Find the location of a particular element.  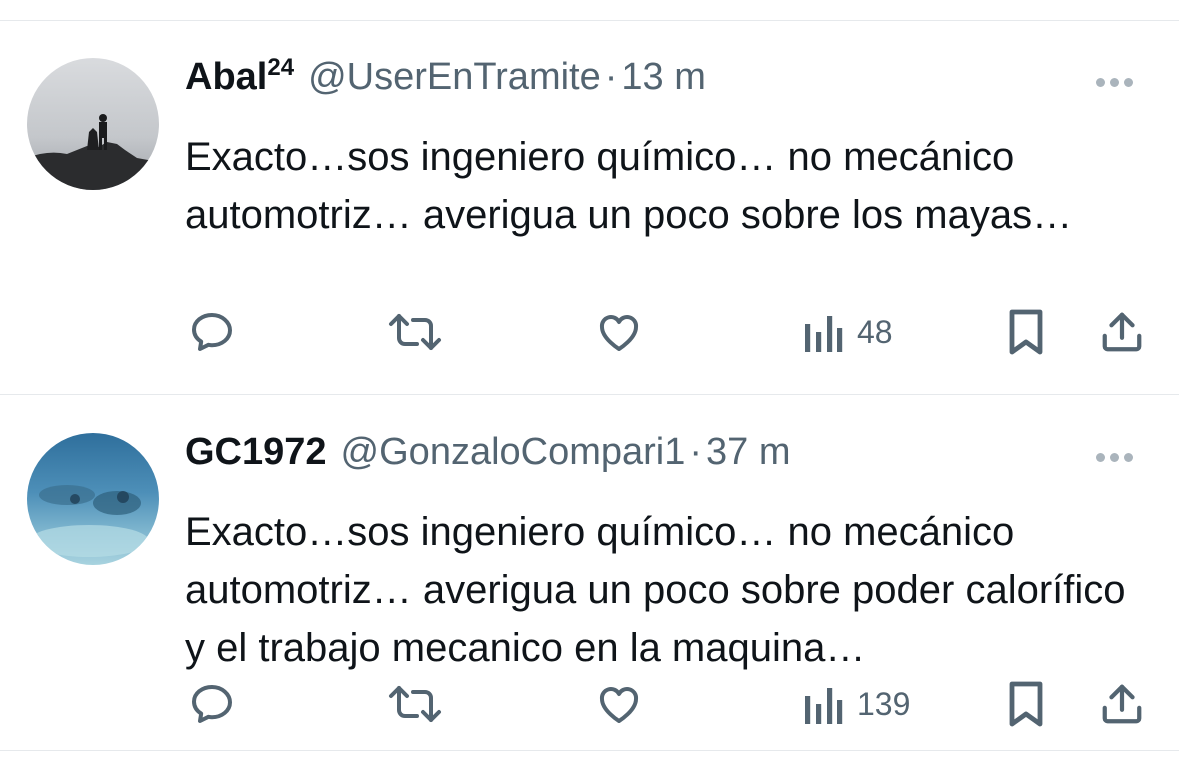

tweet-header: GC1972 @GonzaloCompari1 · 37 m is located at coordinates (488, 452).